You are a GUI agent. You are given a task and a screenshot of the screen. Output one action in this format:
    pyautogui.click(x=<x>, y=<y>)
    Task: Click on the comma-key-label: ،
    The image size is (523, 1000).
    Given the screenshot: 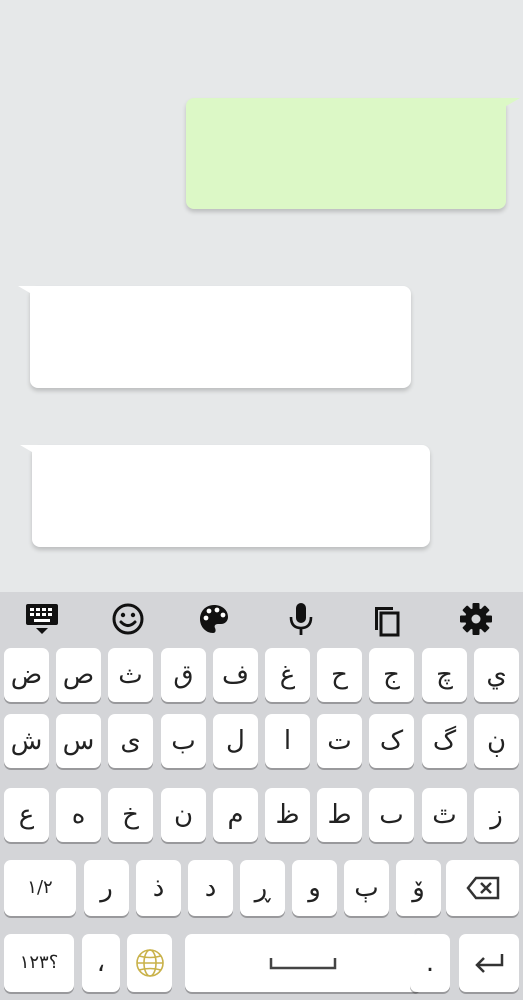 What is the action you would take?
    pyautogui.click(x=101, y=963)
    